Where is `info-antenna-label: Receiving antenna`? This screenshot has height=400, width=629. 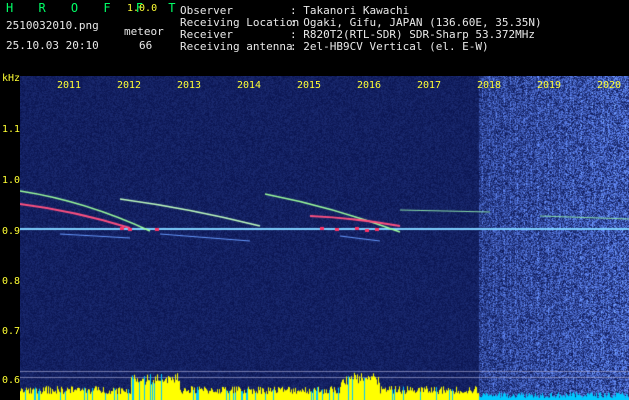
info-antenna-label: Receiving antenna is located at coordinates (236, 46).